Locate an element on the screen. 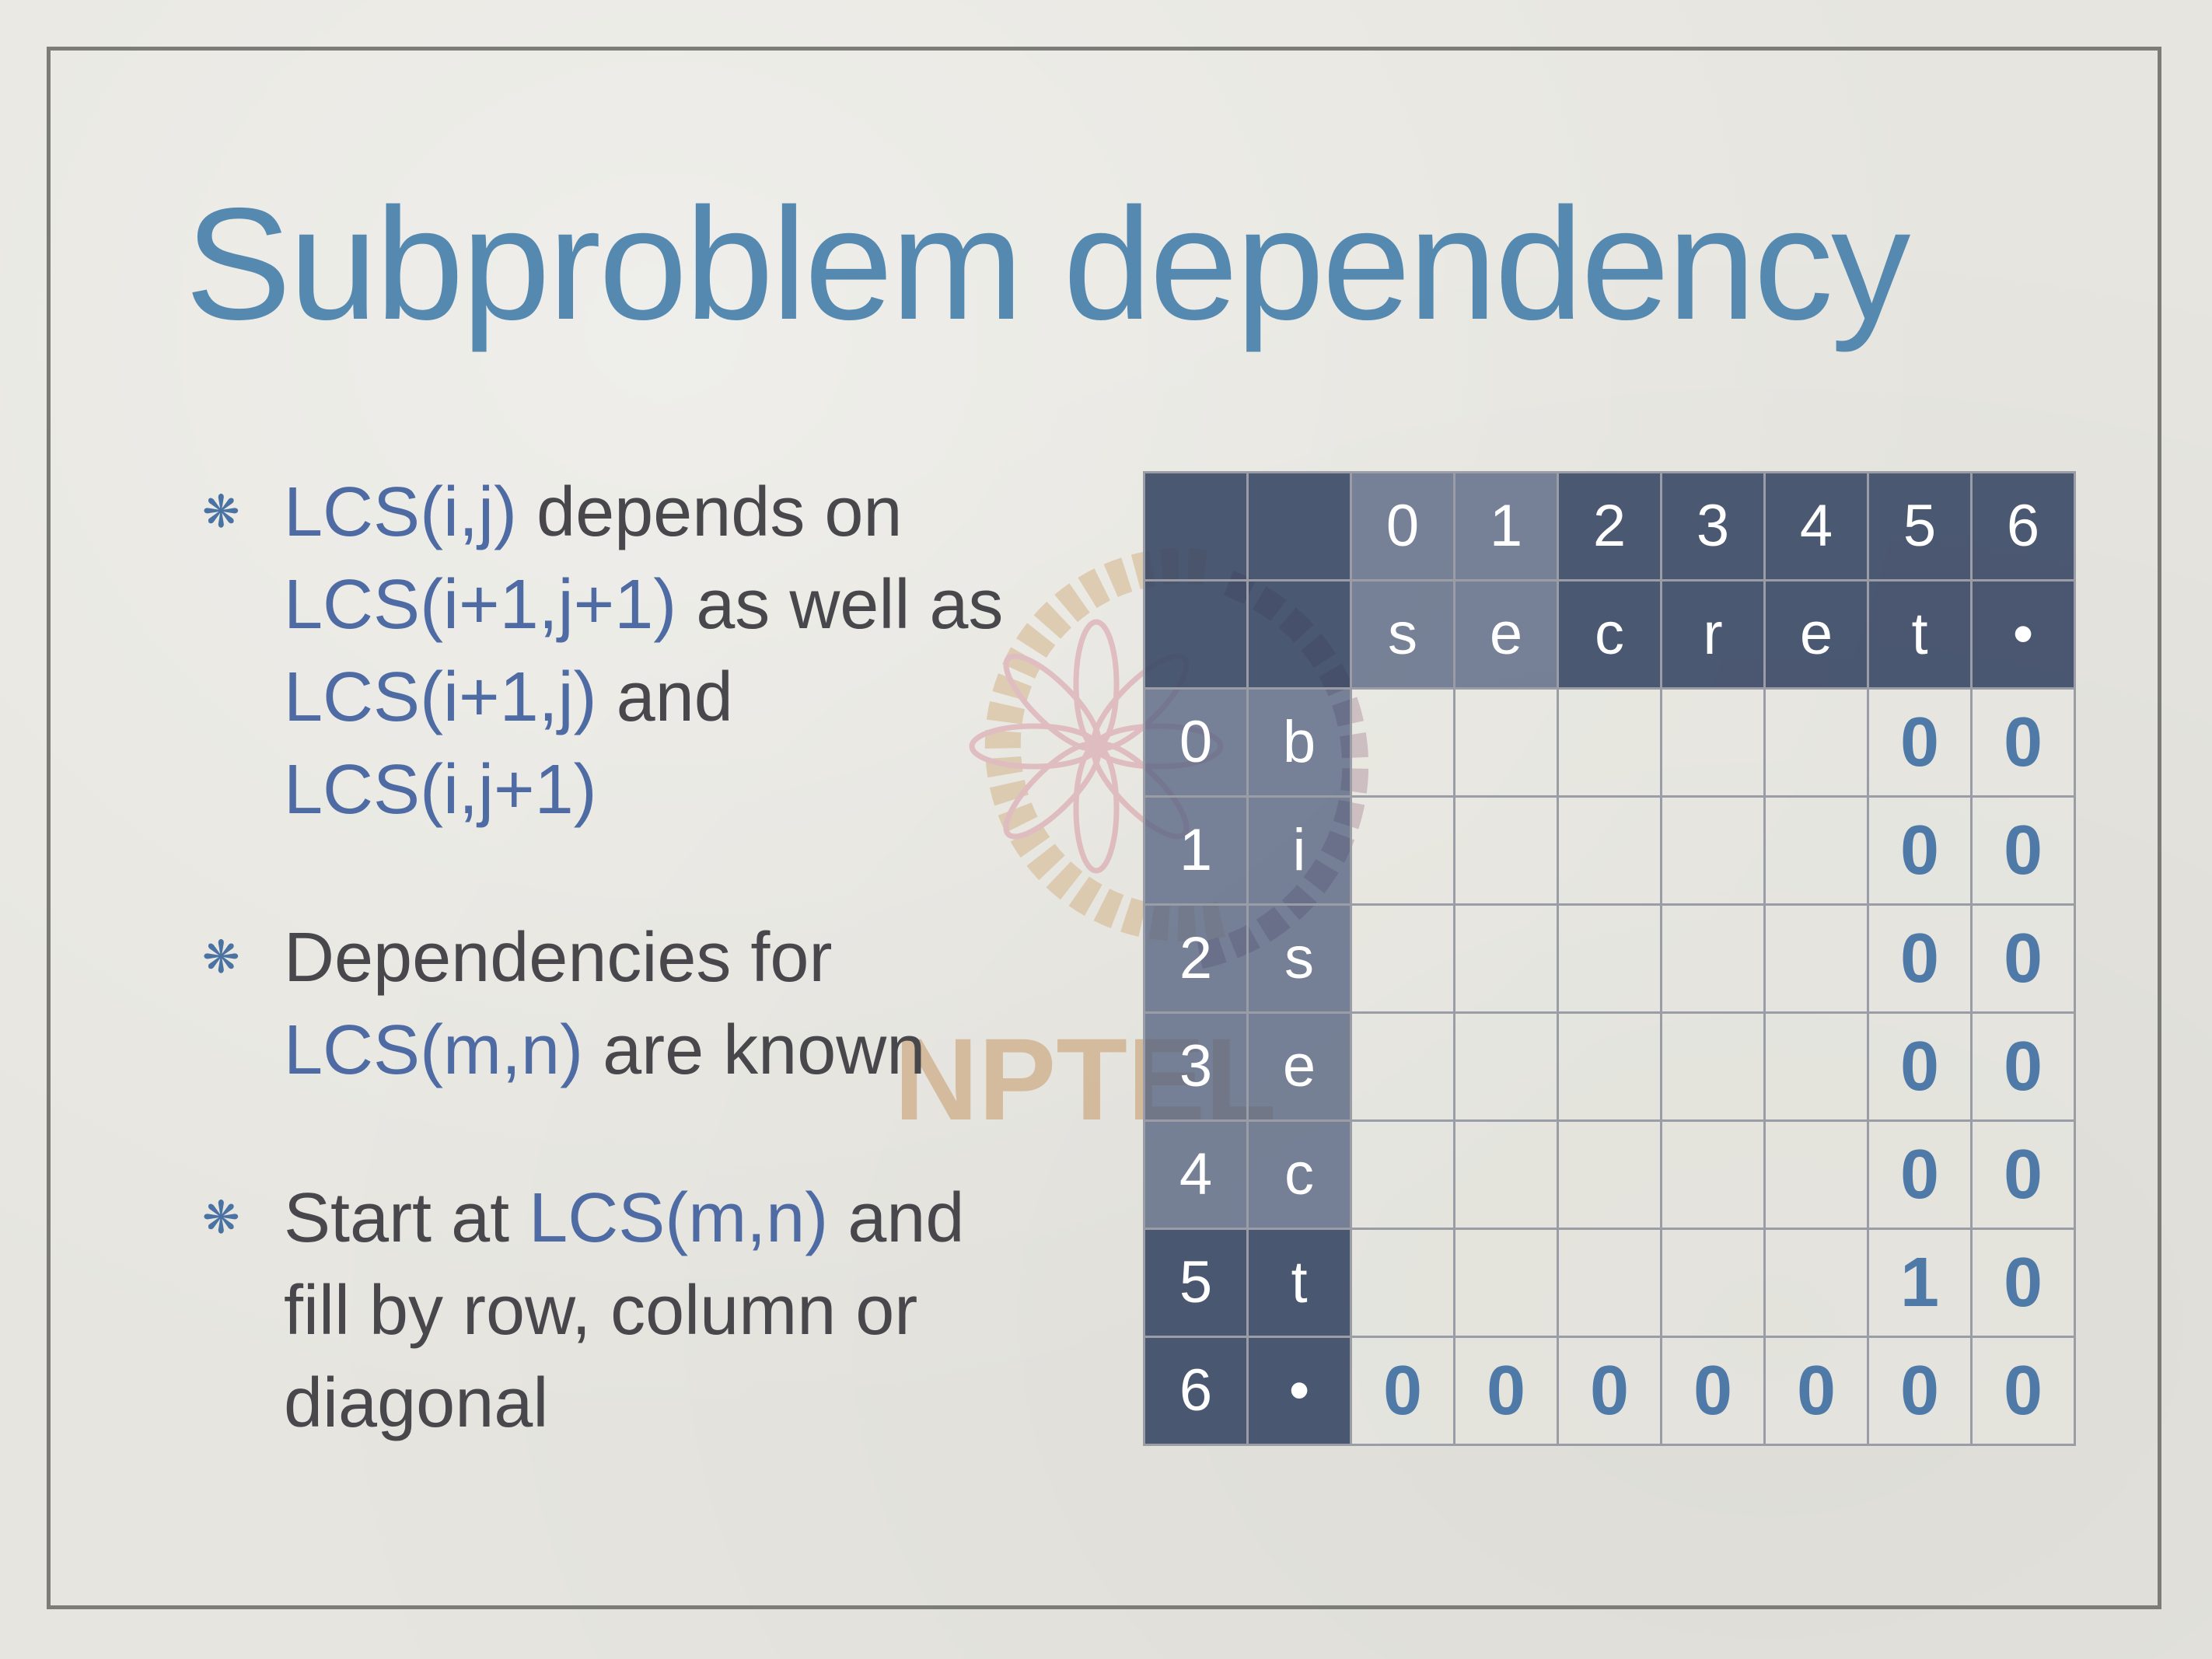 Image resolution: width=2212 pixels, height=1659 pixels. row-index: 0 is located at coordinates (1196, 742).